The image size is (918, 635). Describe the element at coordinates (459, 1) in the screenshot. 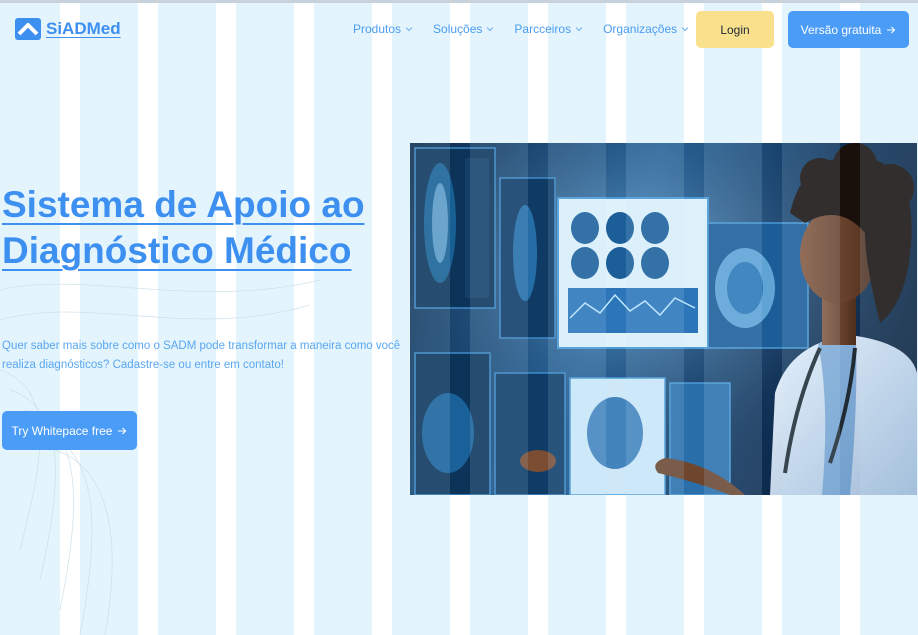

I see `top-border` at that location.